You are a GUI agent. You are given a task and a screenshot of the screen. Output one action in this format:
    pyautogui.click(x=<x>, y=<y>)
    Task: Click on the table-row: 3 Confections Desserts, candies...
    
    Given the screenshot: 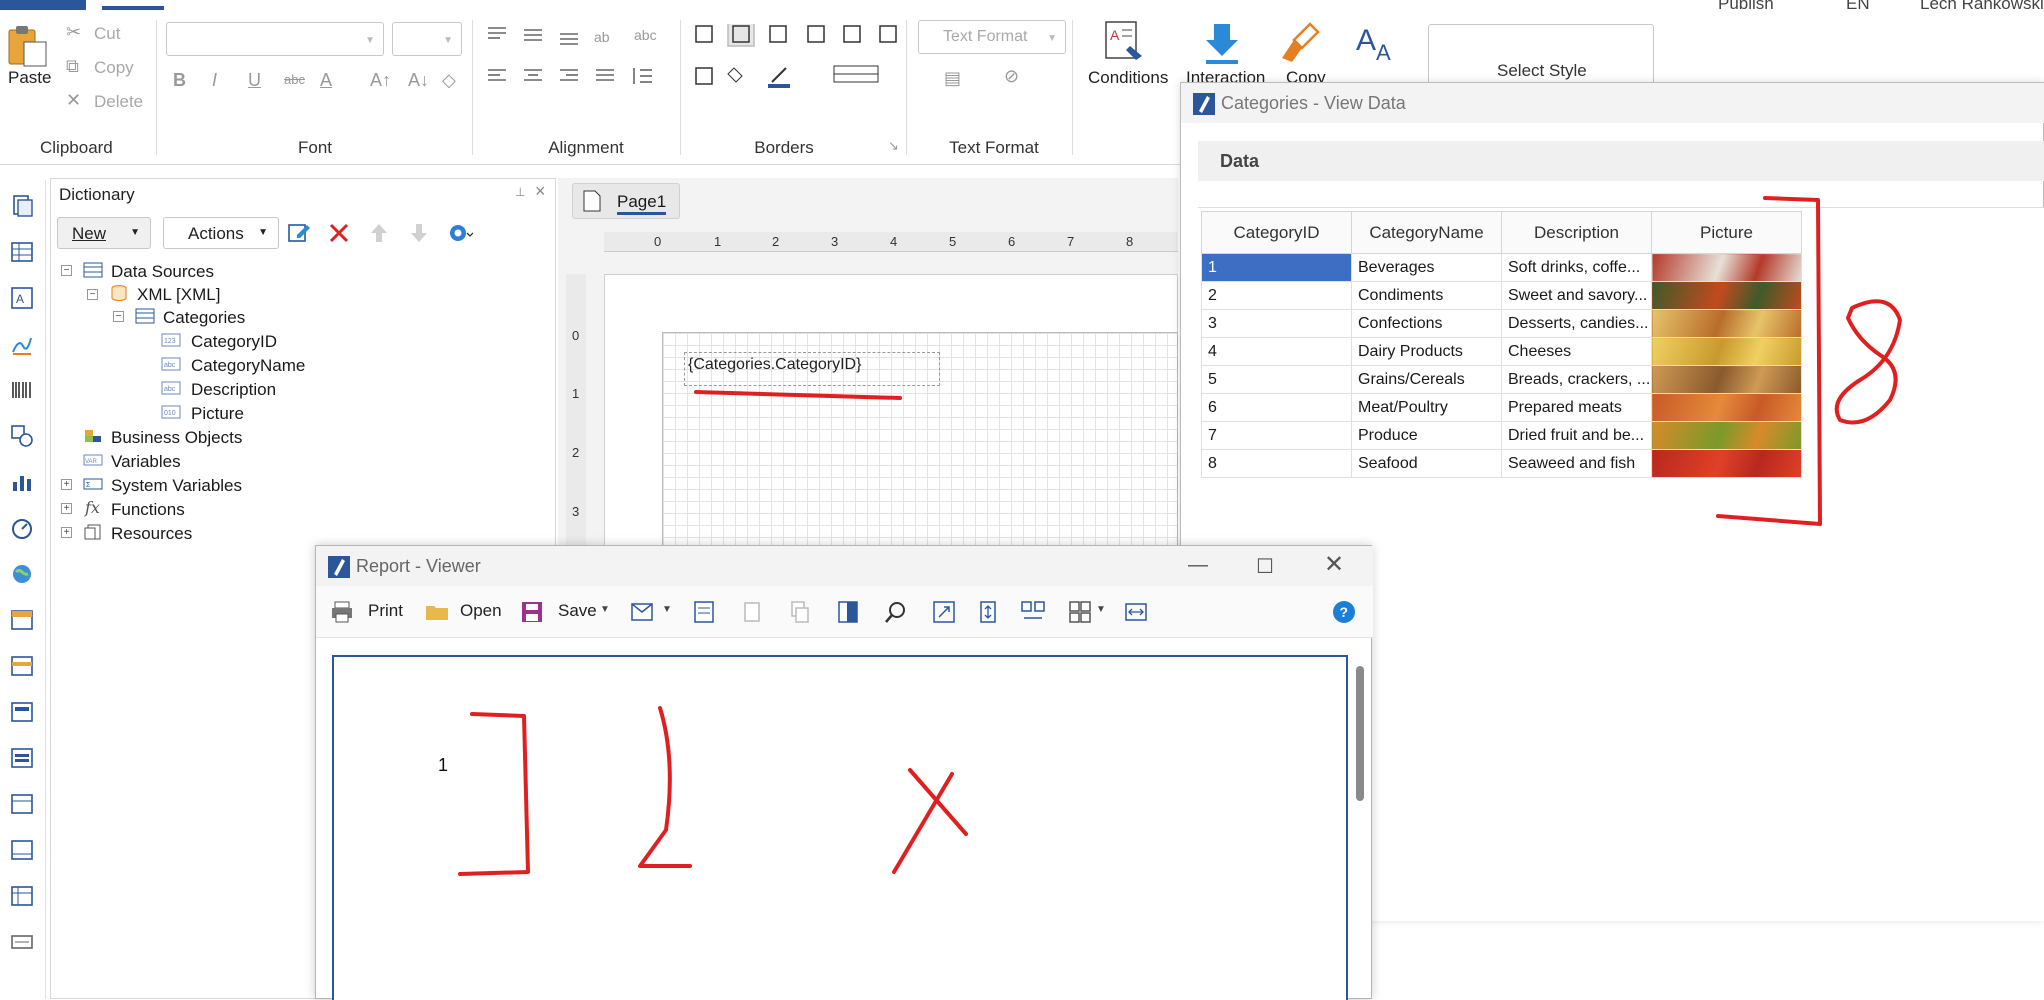 What is the action you would take?
    pyautogui.click(x=1501, y=323)
    